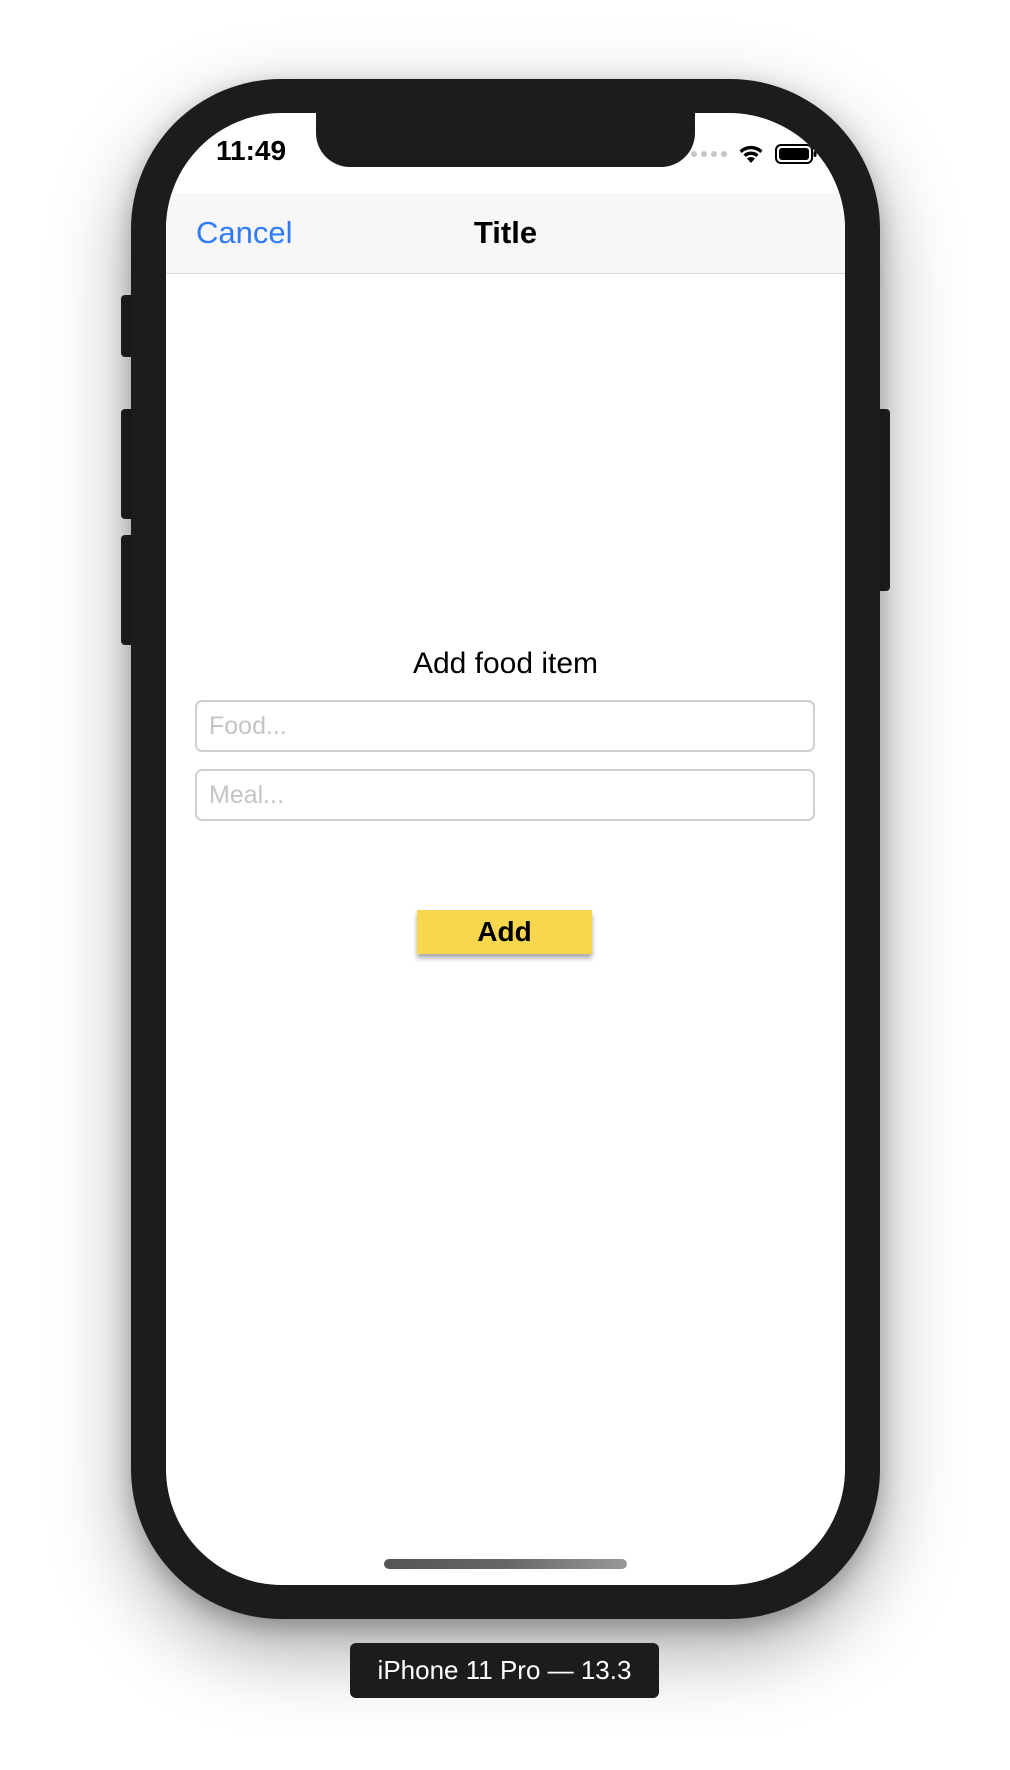  What do you see at coordinates (505, 233) in the screenshot?
I see `navigation-bar: Title Cancel` at bounding box center [505, 233].